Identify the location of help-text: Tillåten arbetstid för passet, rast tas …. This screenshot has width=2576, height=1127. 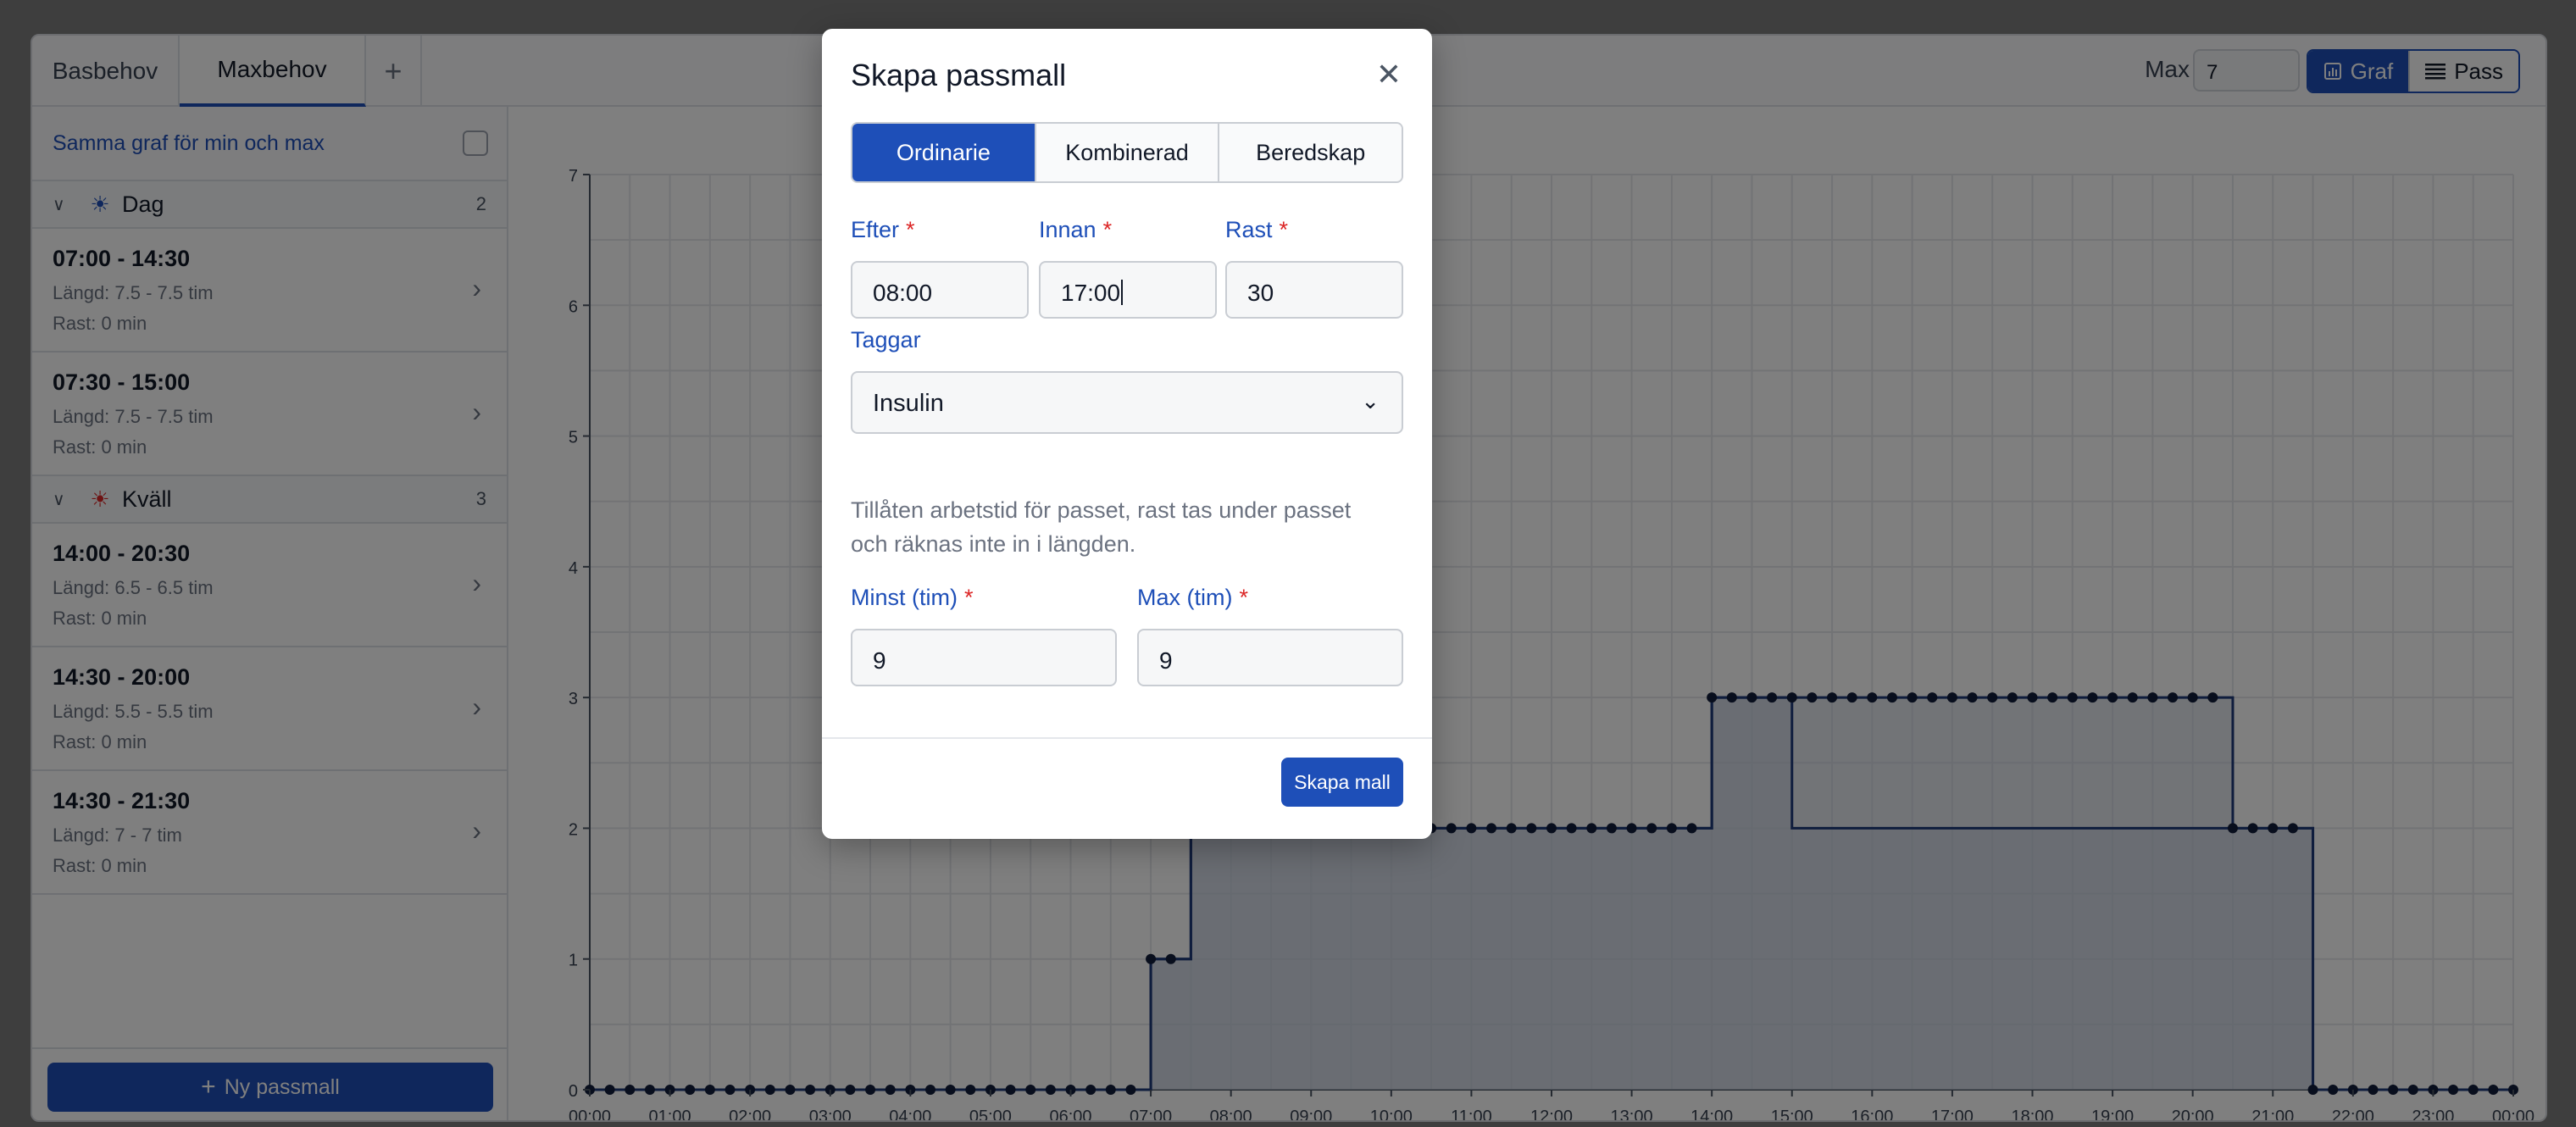
(1101, 527).